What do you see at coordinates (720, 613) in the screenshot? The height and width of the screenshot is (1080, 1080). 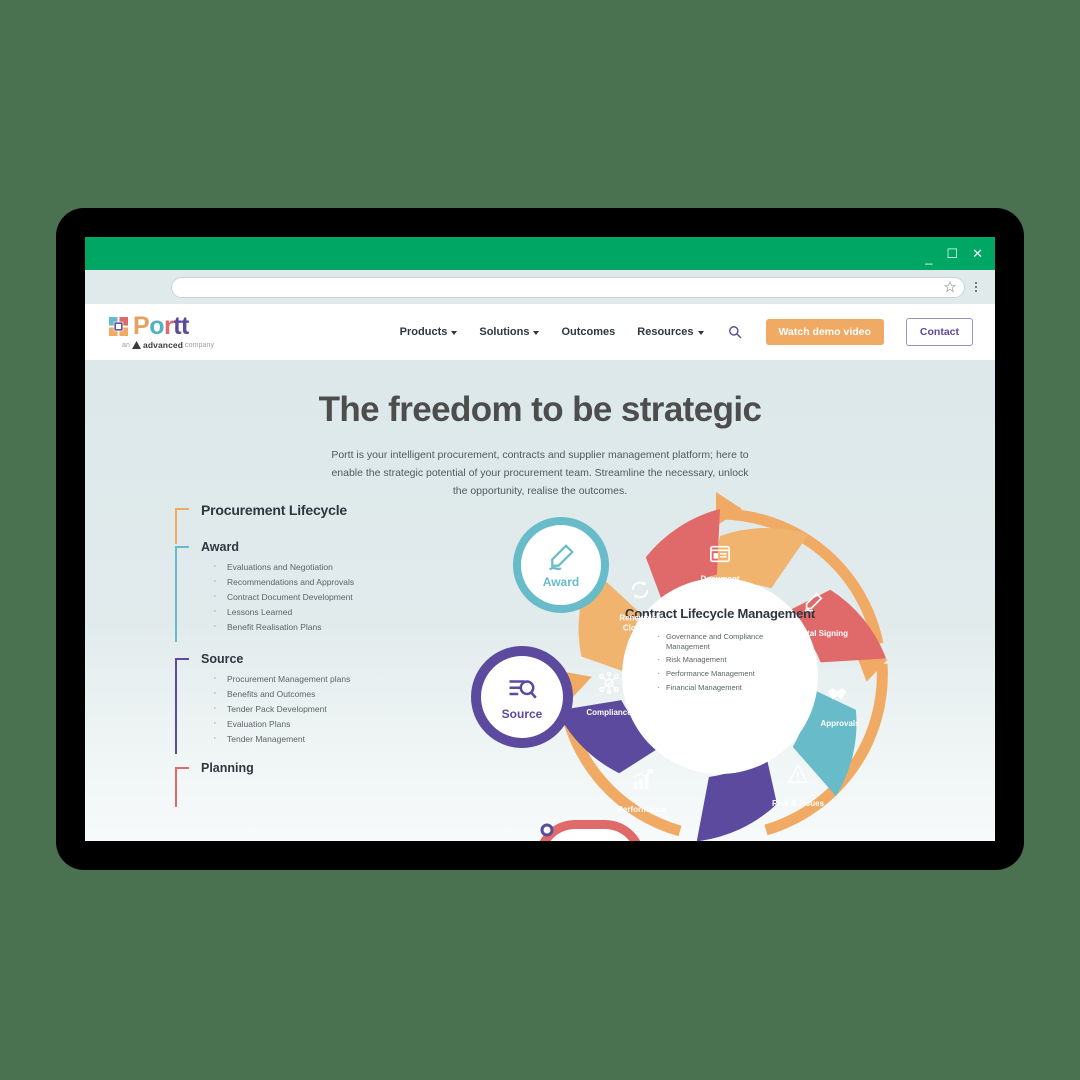 I see `wheel-hub-title: Contract Lifecycle Management` at bounding box center [720, 613].